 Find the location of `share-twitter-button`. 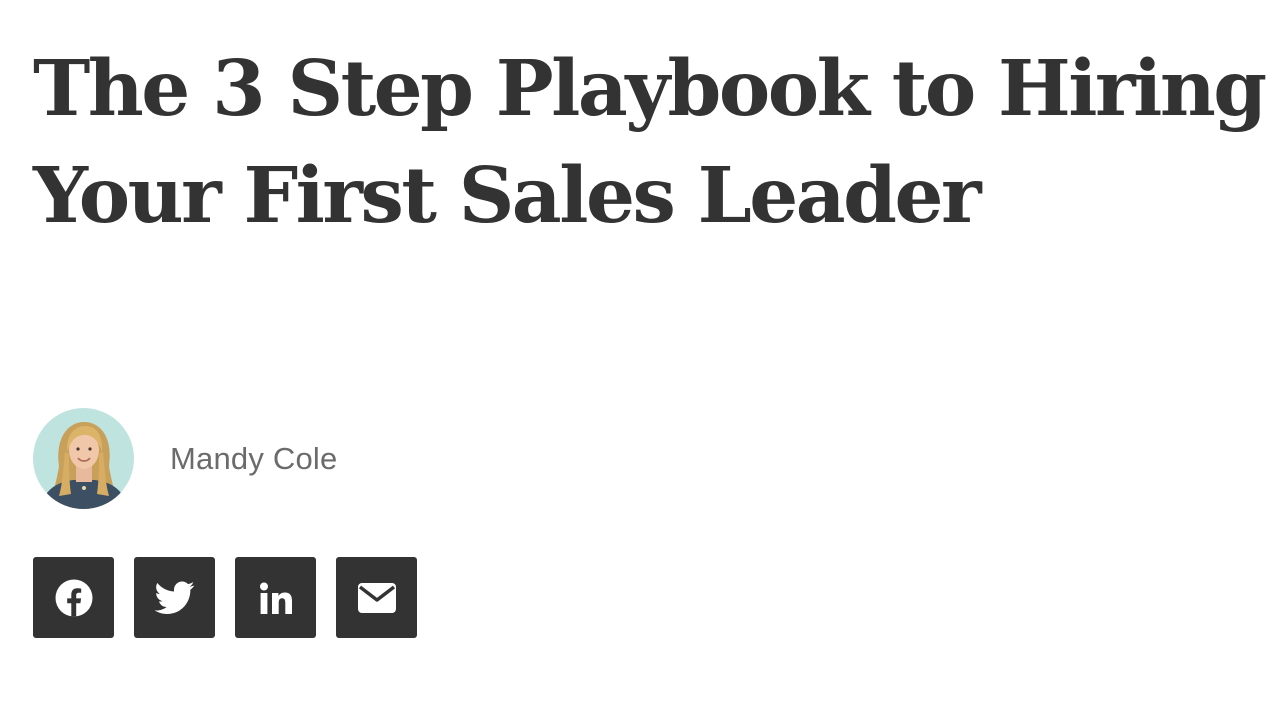

share-twitter-button is located at coordinates (174, 597).